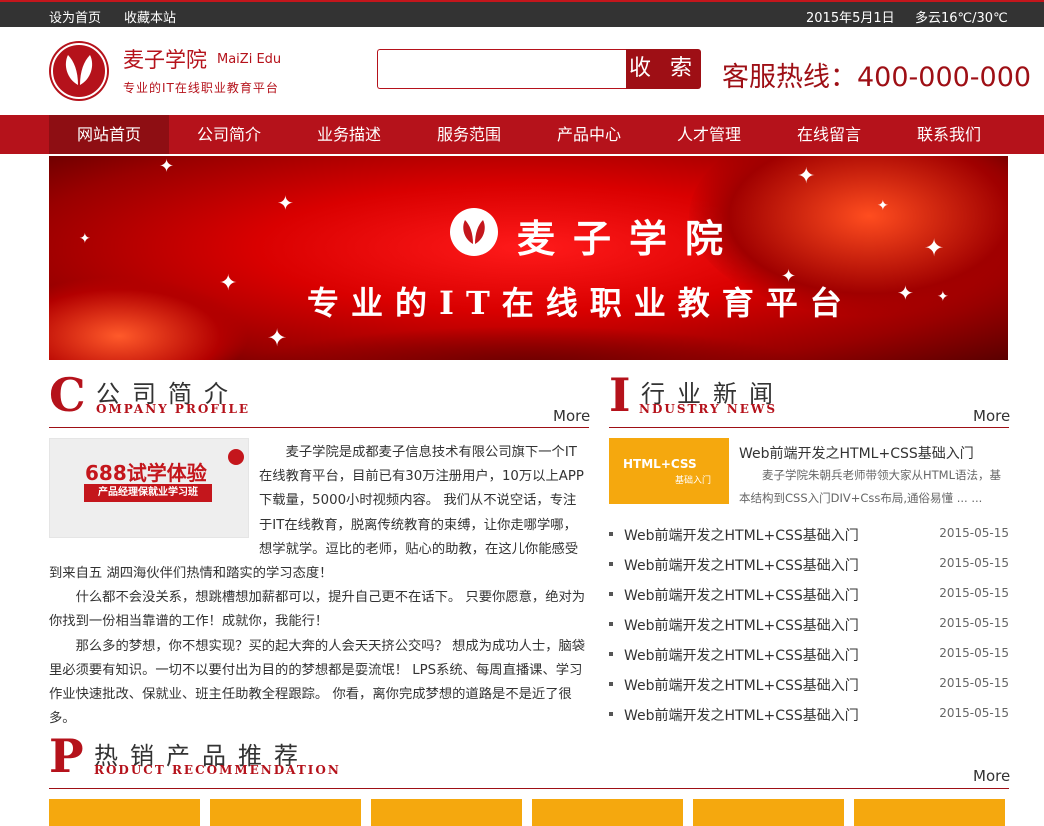 The image size is (1044, 826). I want to click on section-subtitle-company: OMPANY PROFILE, so click(173, 409).